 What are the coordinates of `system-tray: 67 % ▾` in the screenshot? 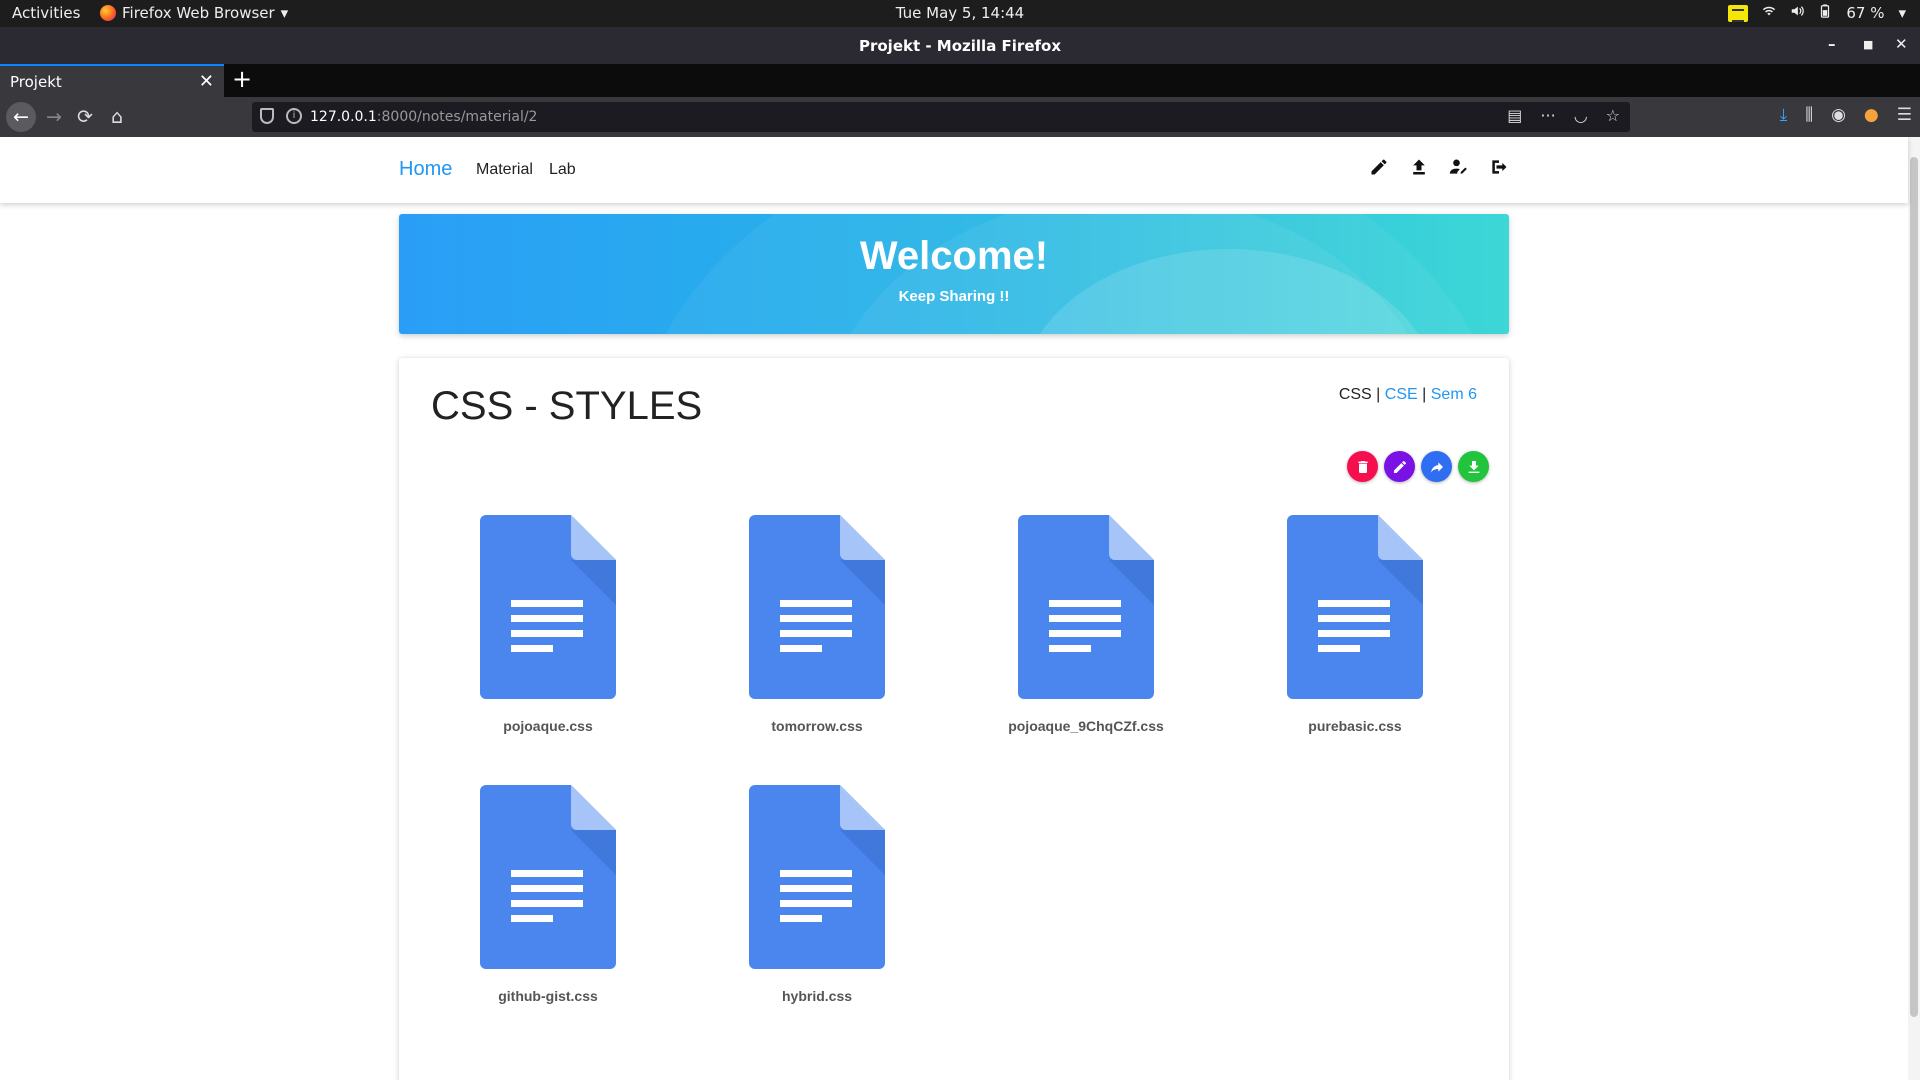 It's located at (1817, 13).